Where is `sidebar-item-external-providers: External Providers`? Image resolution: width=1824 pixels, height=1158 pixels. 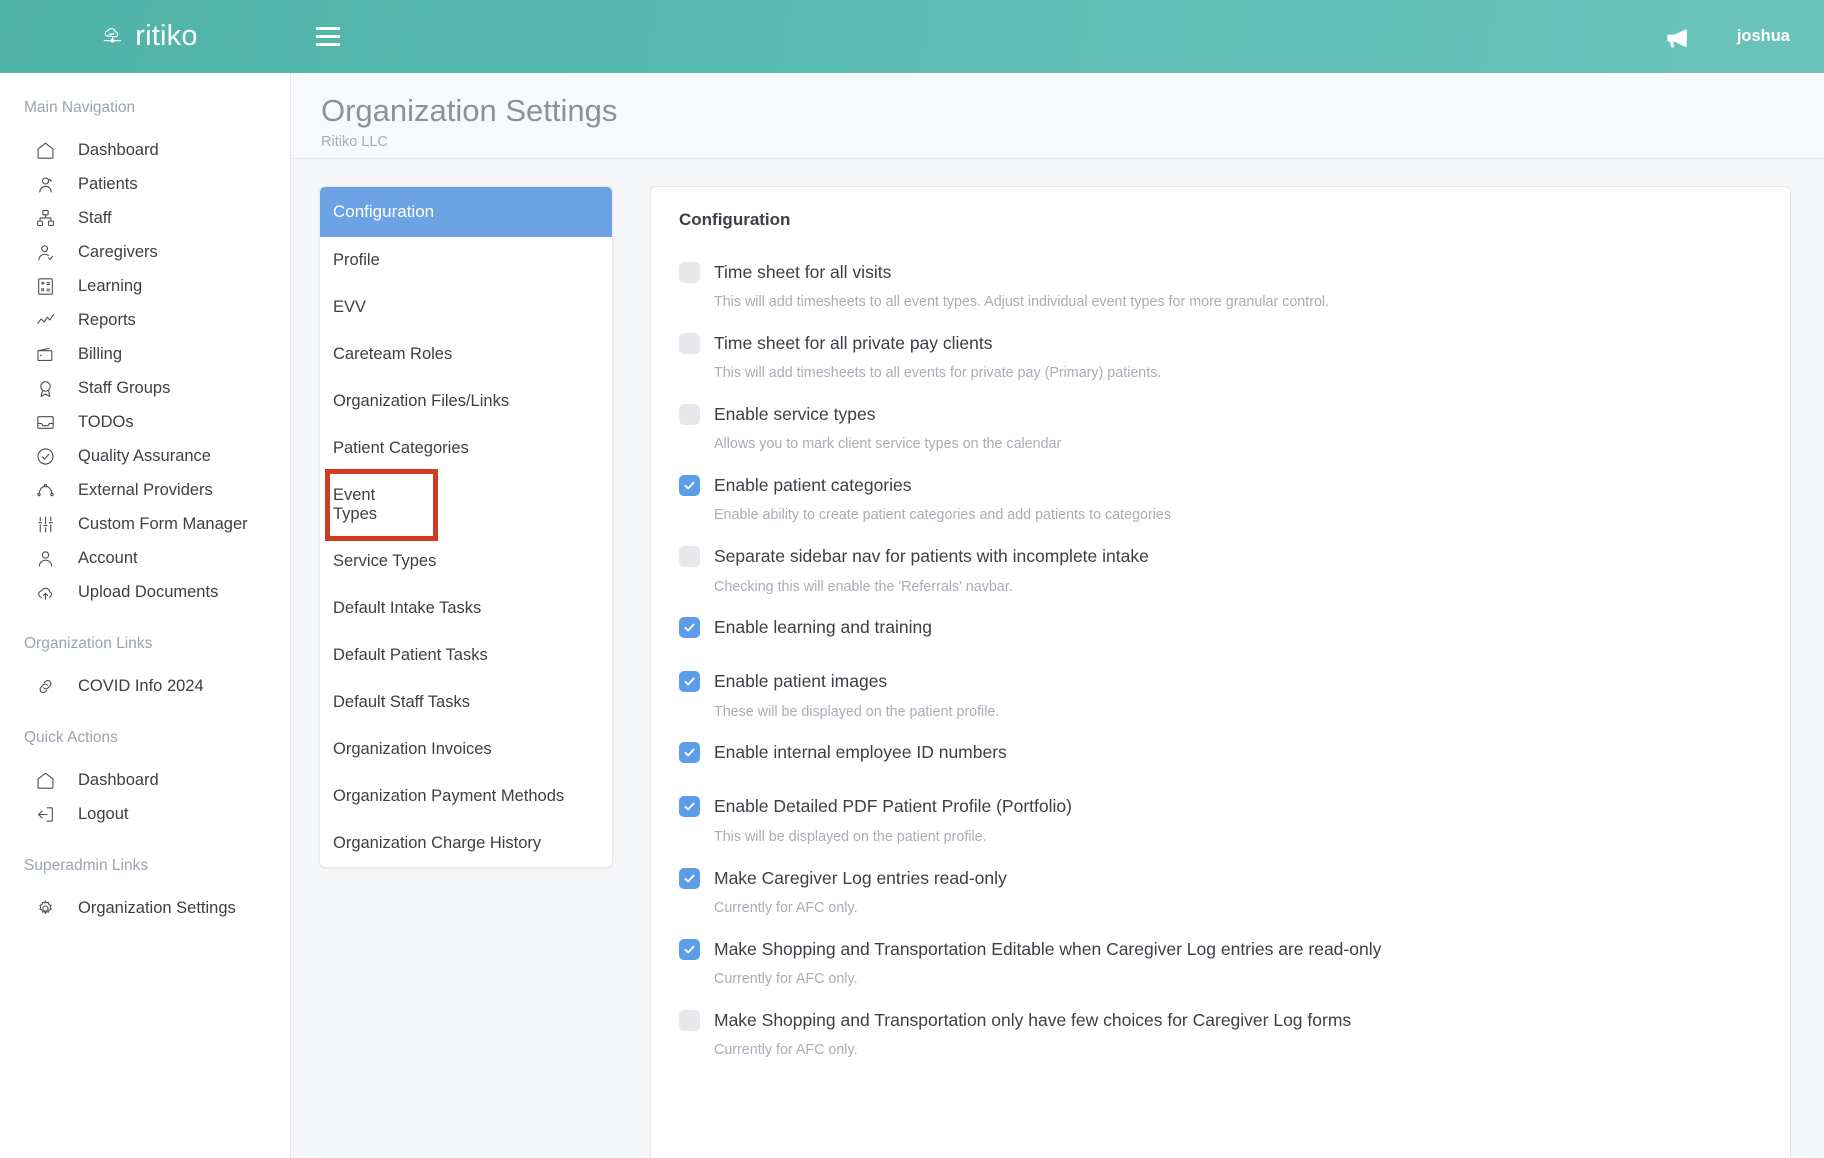
sidebar-item-external-providers: External Providers is located at coordinates (145, 490).